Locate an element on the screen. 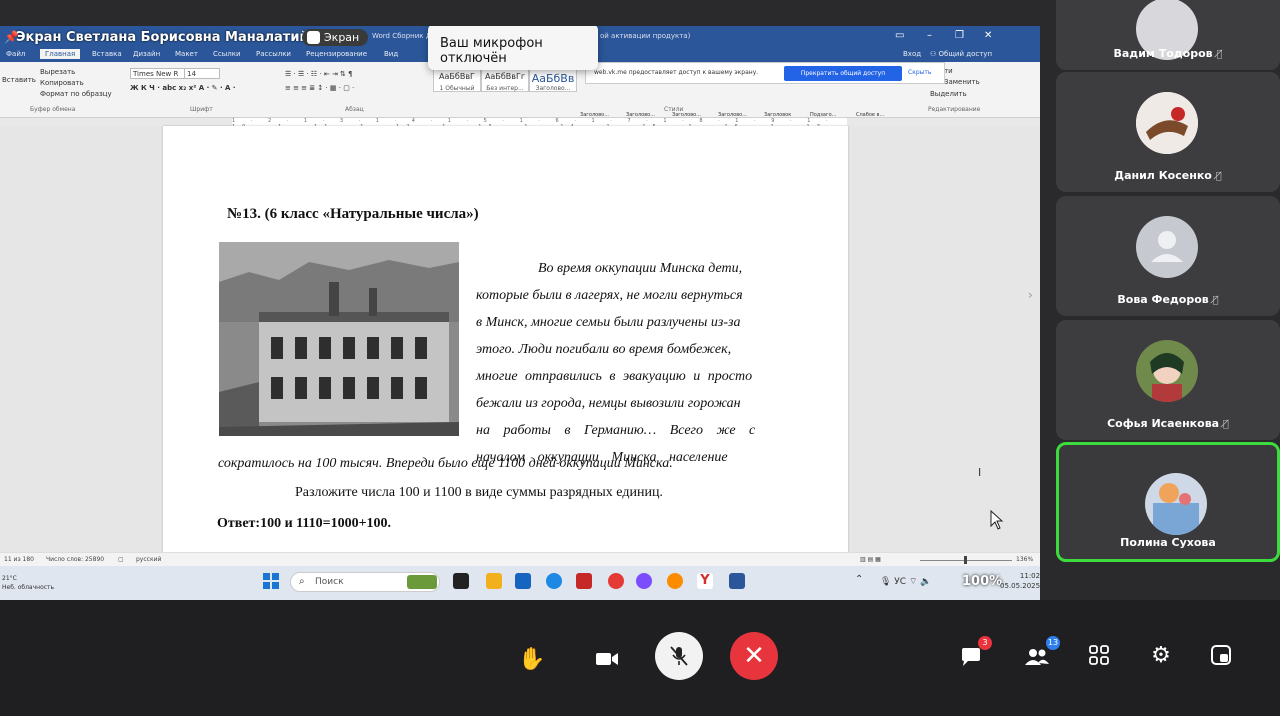  answer-text: Ответ:100 и 1110=1000+100. is located at coordinates (304, 523).